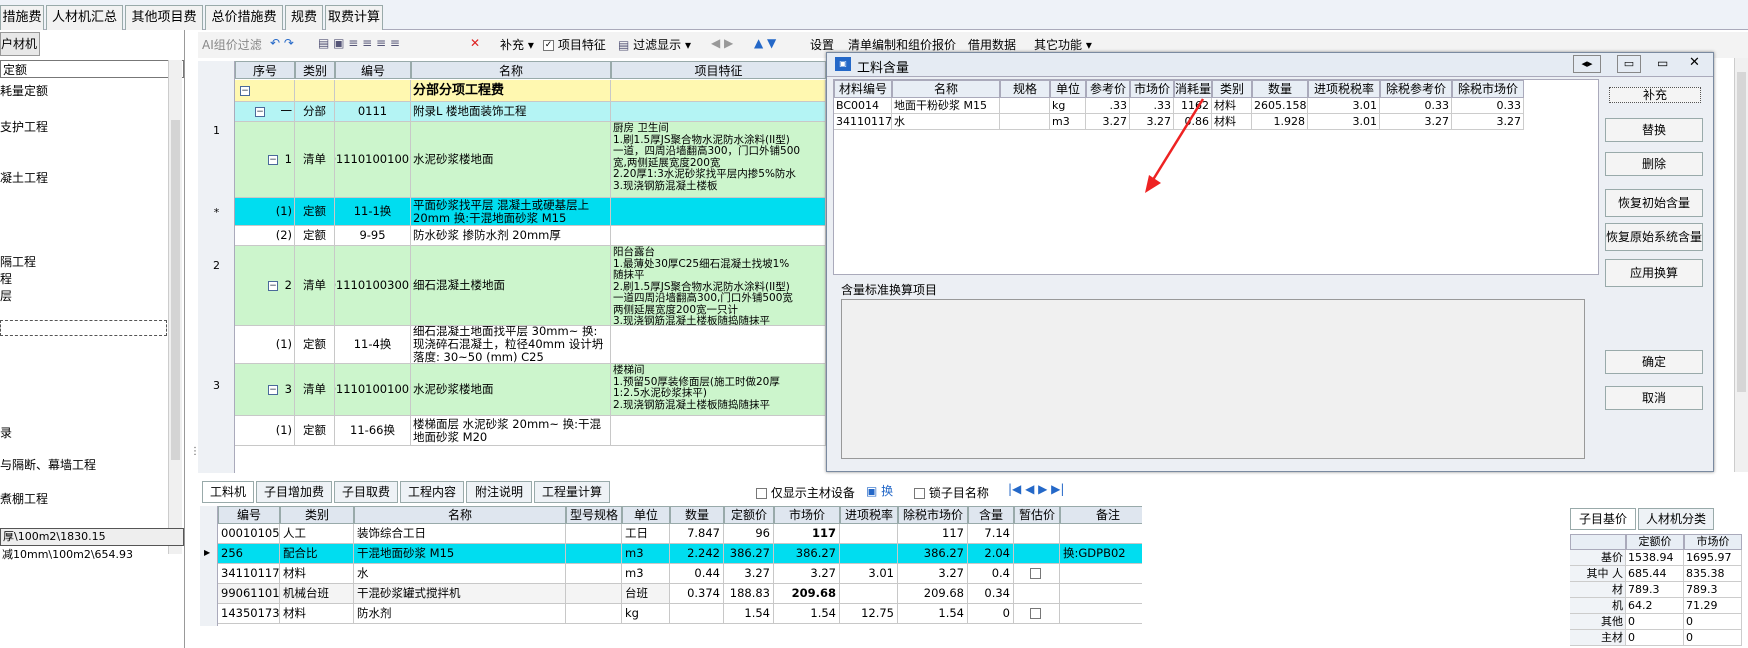 The height and width of the screenshot is (648, 1748). Describe the element at coordinates (460, 515) in the screenshot. I see `bottom-col-header: 名称` at that location.